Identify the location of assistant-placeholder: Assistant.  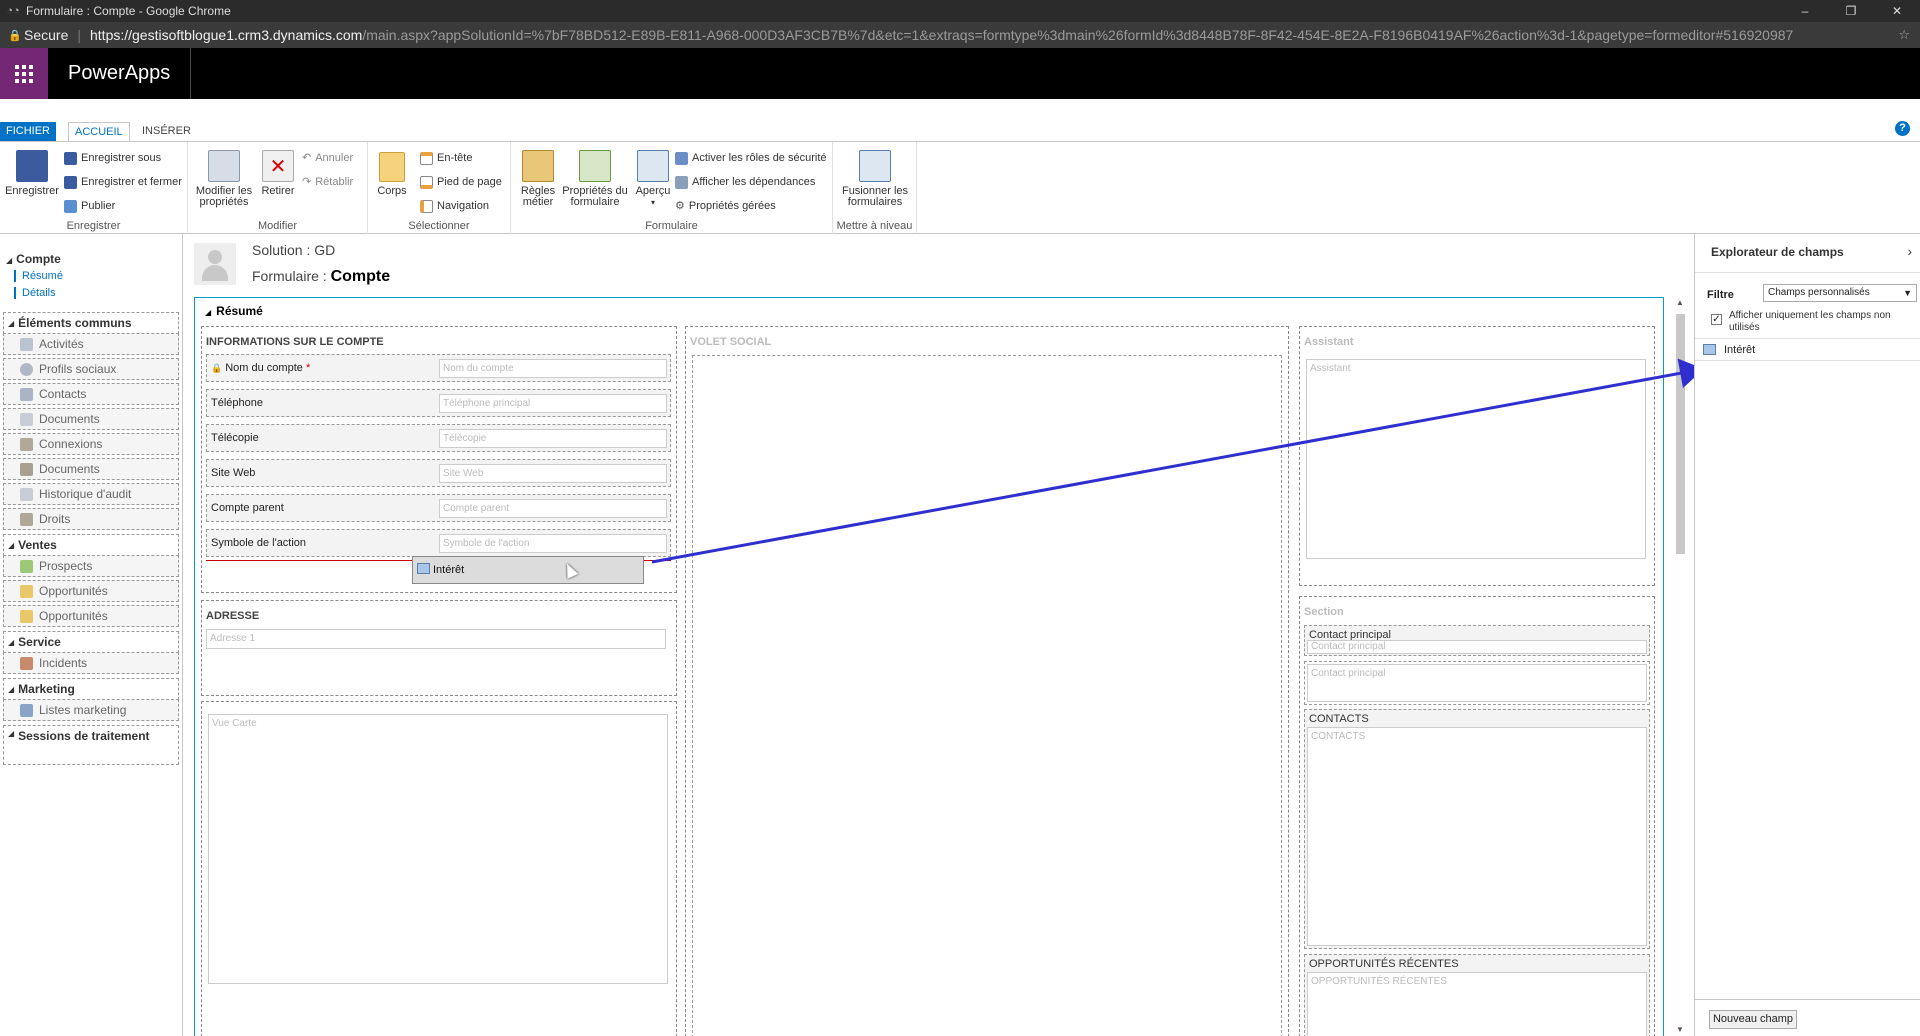
(1476, 459).